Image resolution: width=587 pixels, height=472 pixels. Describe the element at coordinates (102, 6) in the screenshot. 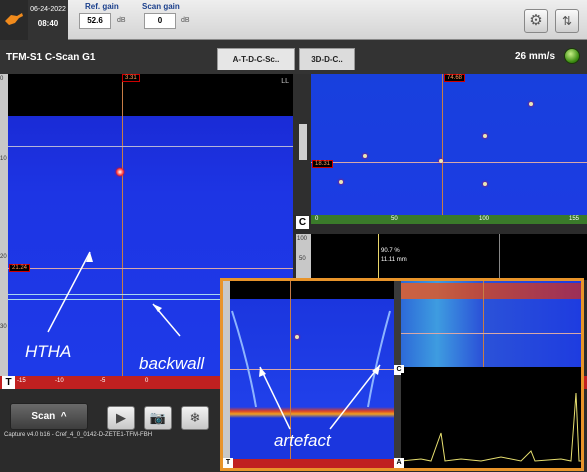

I see `ref-gain-label: Ref. gain` at that location.